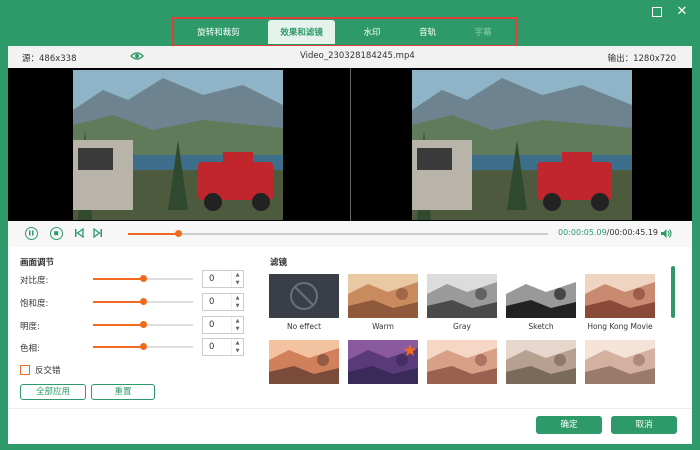 This screenshot has width=700, height=450. Describe the element at coordinates (48, 371) in the screenshot. I see `deinterlace-label: 反交错` at that location.